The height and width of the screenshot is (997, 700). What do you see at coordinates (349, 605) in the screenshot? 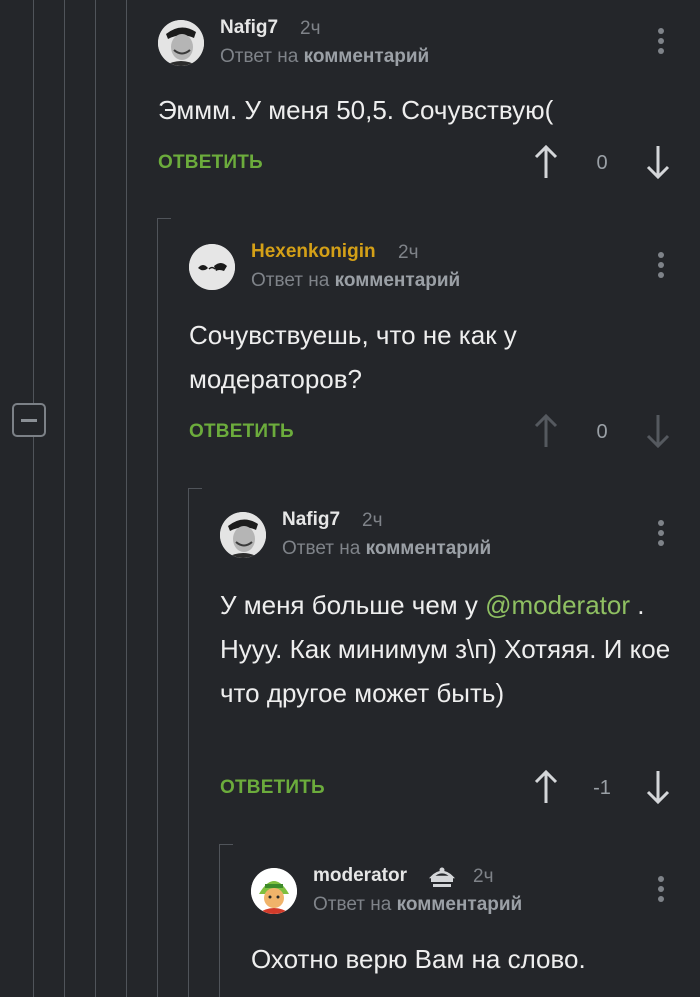
I see `comment-text-part: У меня больше чем у` at bounding box center [349, 605].